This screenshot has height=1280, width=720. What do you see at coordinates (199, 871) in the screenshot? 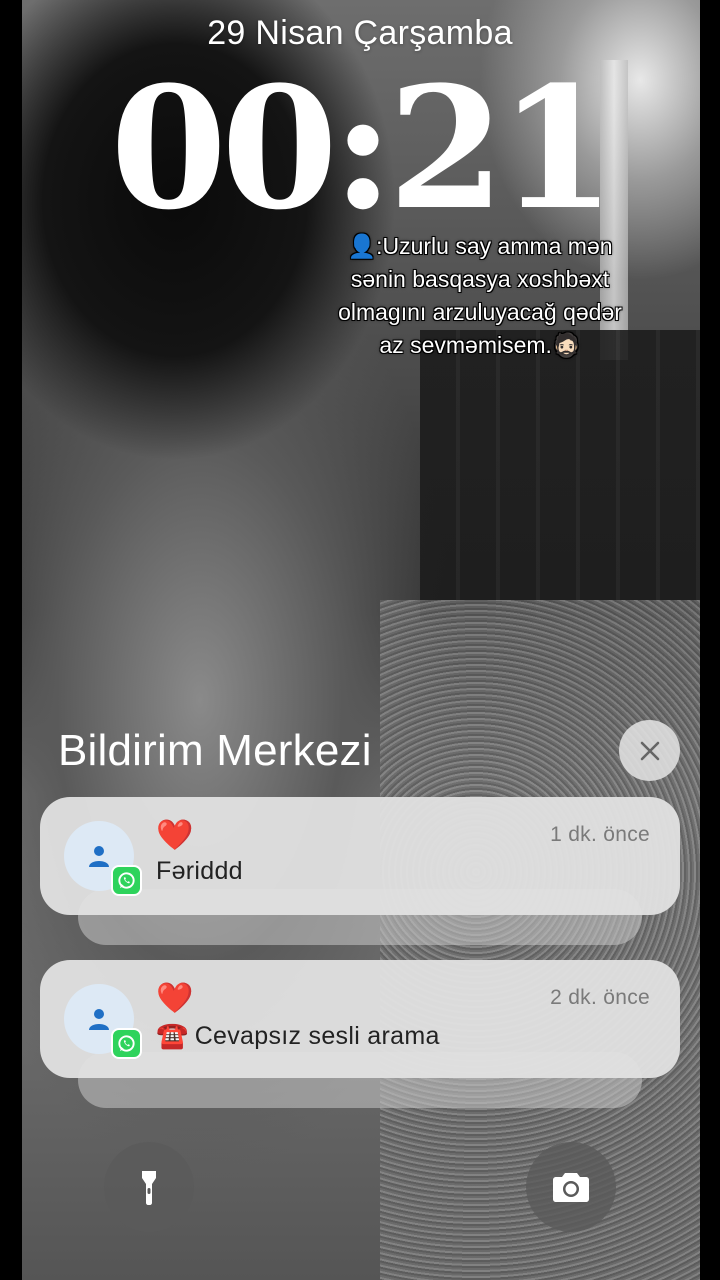
I see `notification-sender: Fəriddd` at bounding box center [199, 871].